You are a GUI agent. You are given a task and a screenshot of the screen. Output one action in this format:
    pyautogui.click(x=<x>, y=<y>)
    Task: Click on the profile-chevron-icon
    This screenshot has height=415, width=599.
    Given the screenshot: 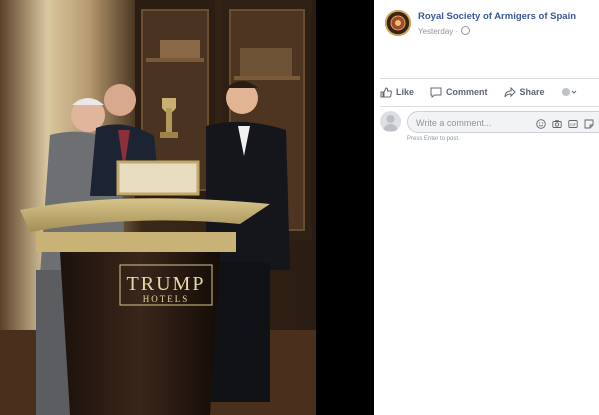 What is the action you would take?
    pyautogui.click(x=568, y=91)
    